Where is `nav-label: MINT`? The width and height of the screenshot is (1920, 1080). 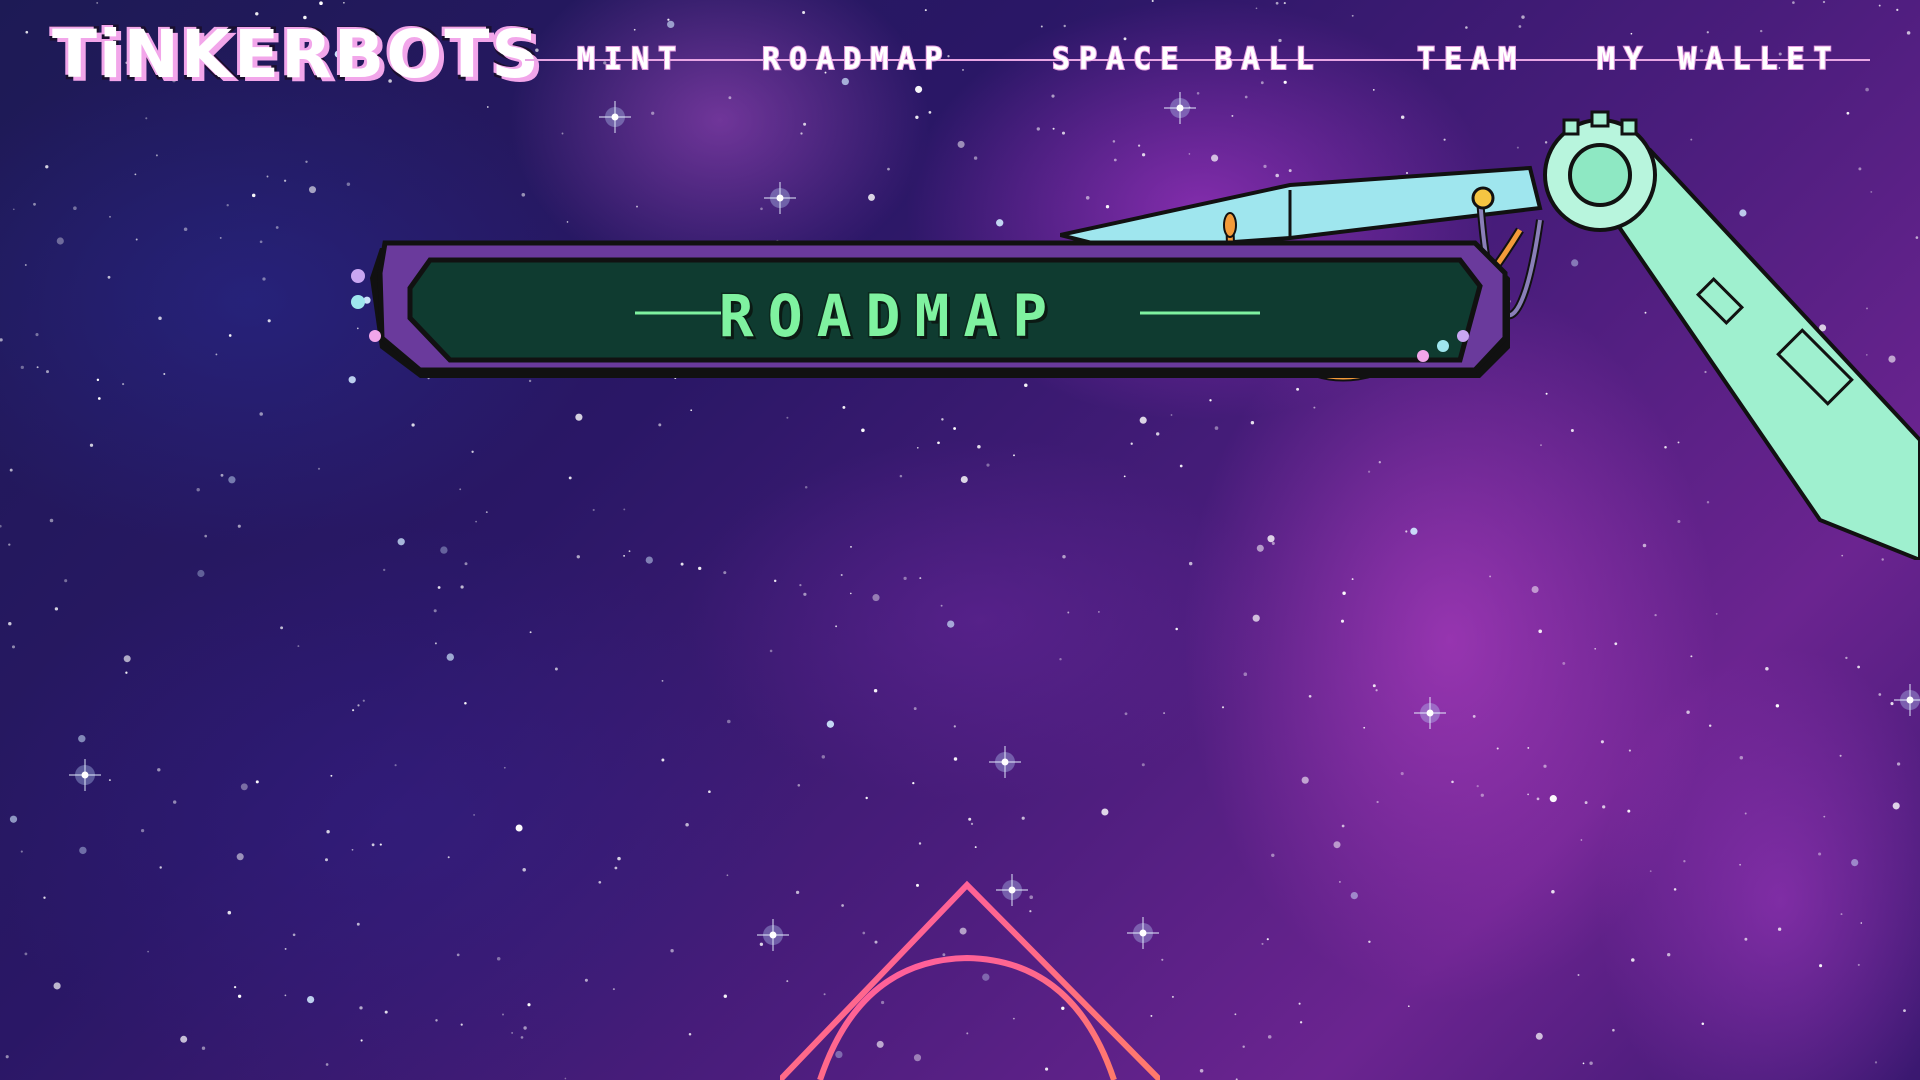
nav-label: MINT is located at coordinates (631, 59).